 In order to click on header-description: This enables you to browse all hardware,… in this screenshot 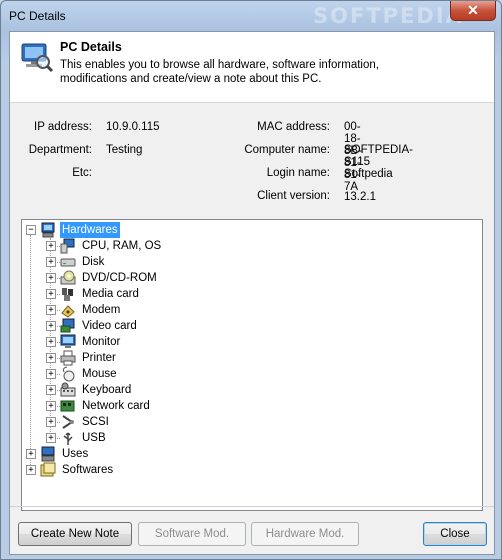, I will do `click(219, 72)`.